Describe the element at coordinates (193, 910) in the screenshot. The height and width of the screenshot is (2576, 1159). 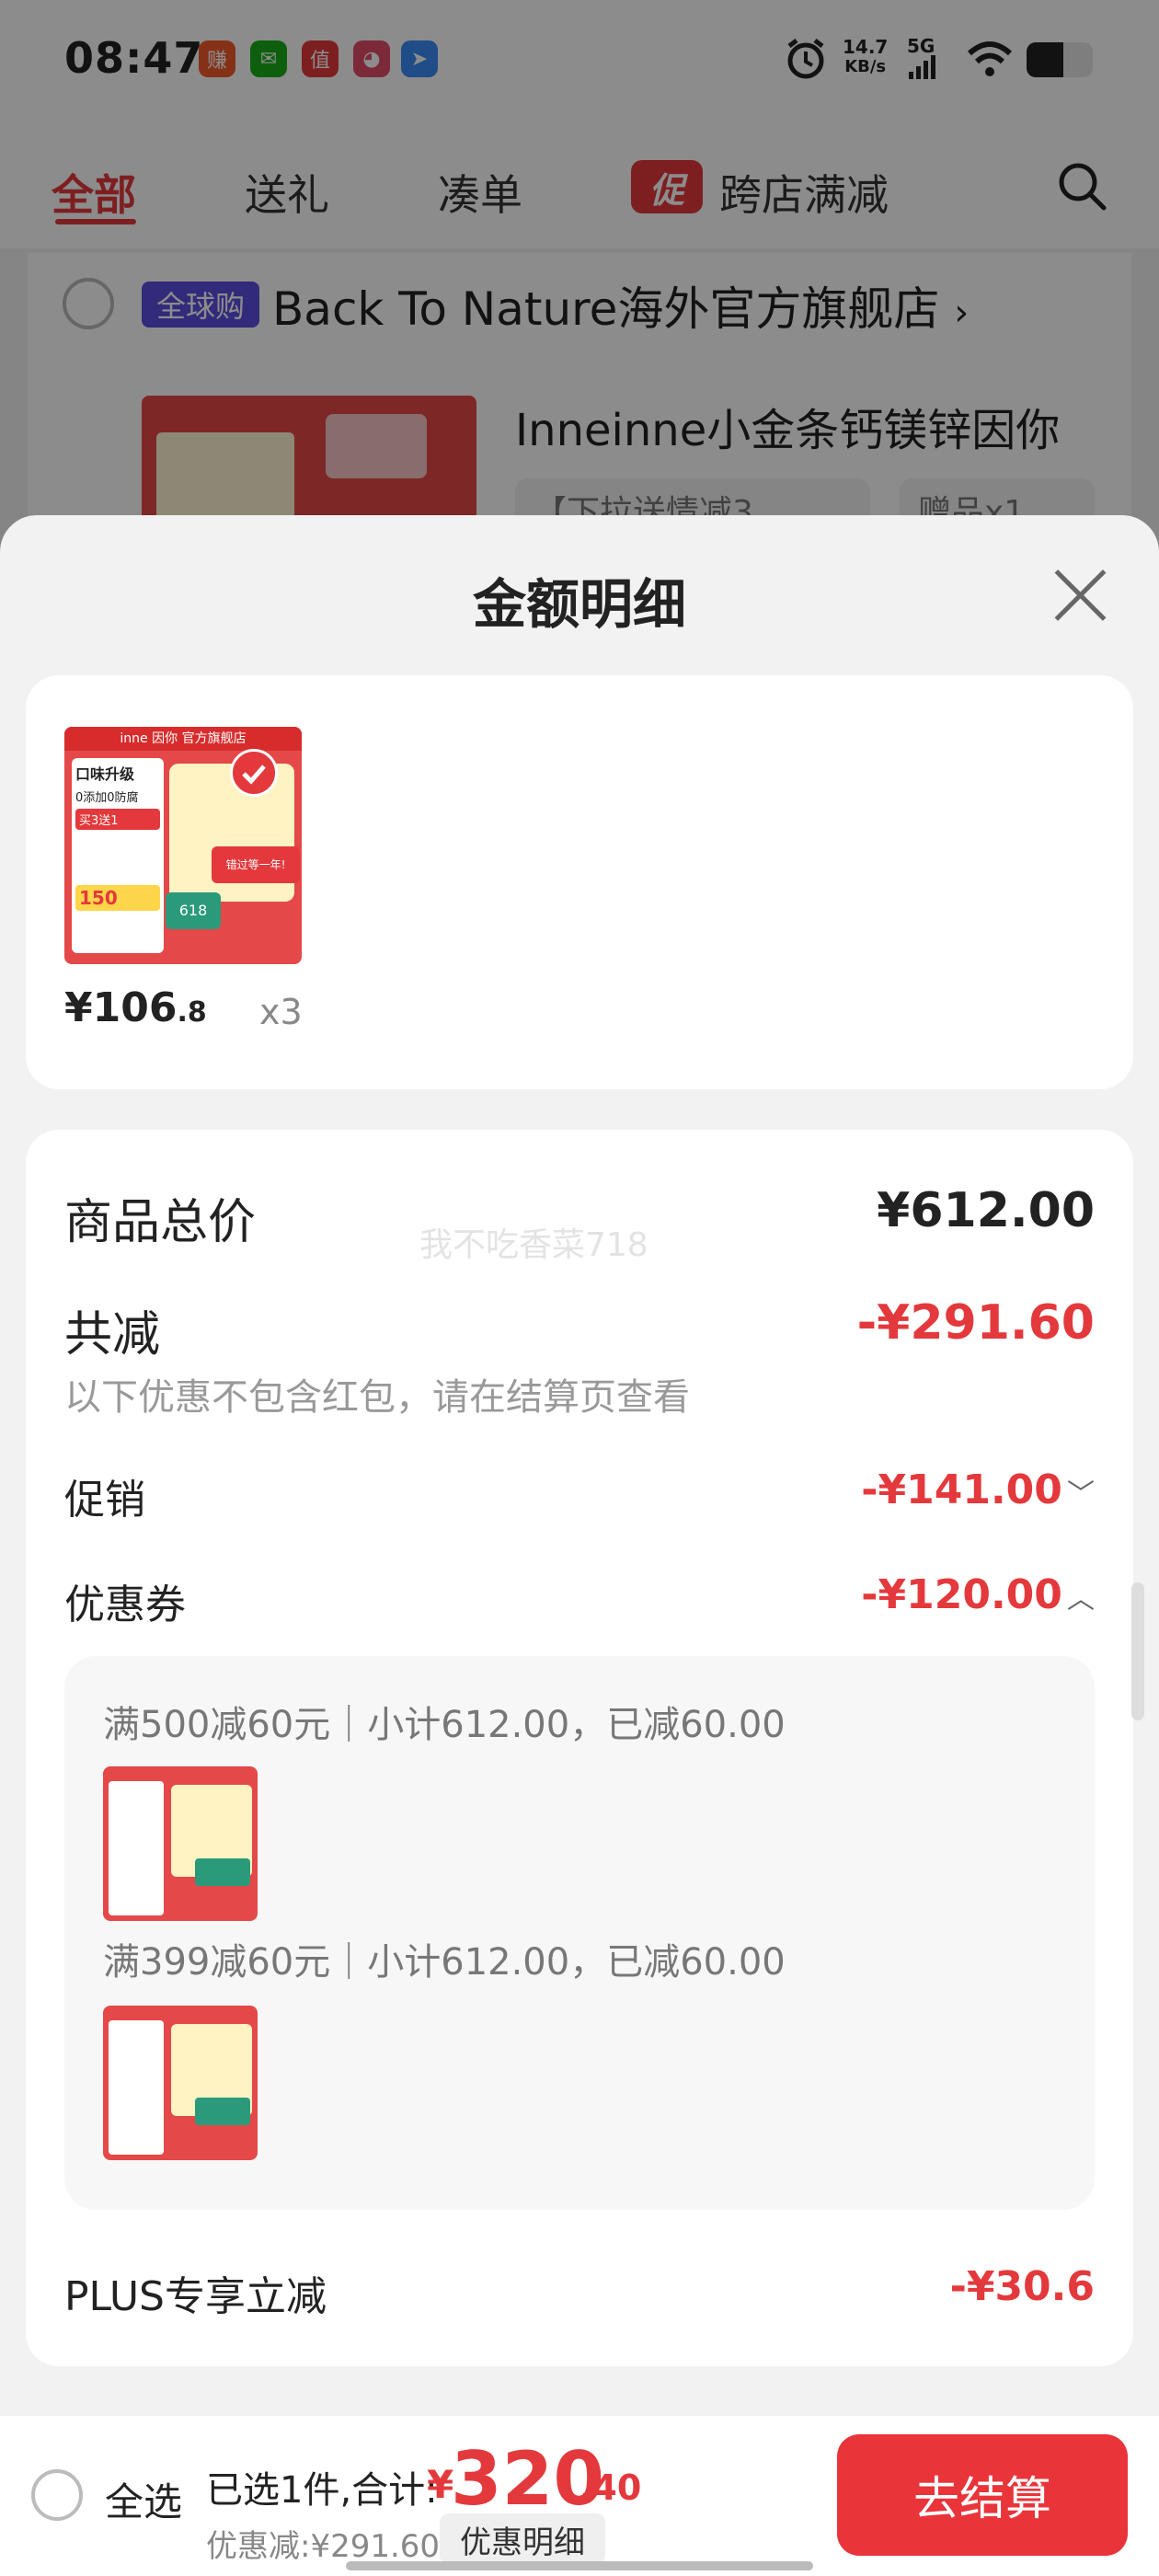
I see `product-618-label: 618` at that location.